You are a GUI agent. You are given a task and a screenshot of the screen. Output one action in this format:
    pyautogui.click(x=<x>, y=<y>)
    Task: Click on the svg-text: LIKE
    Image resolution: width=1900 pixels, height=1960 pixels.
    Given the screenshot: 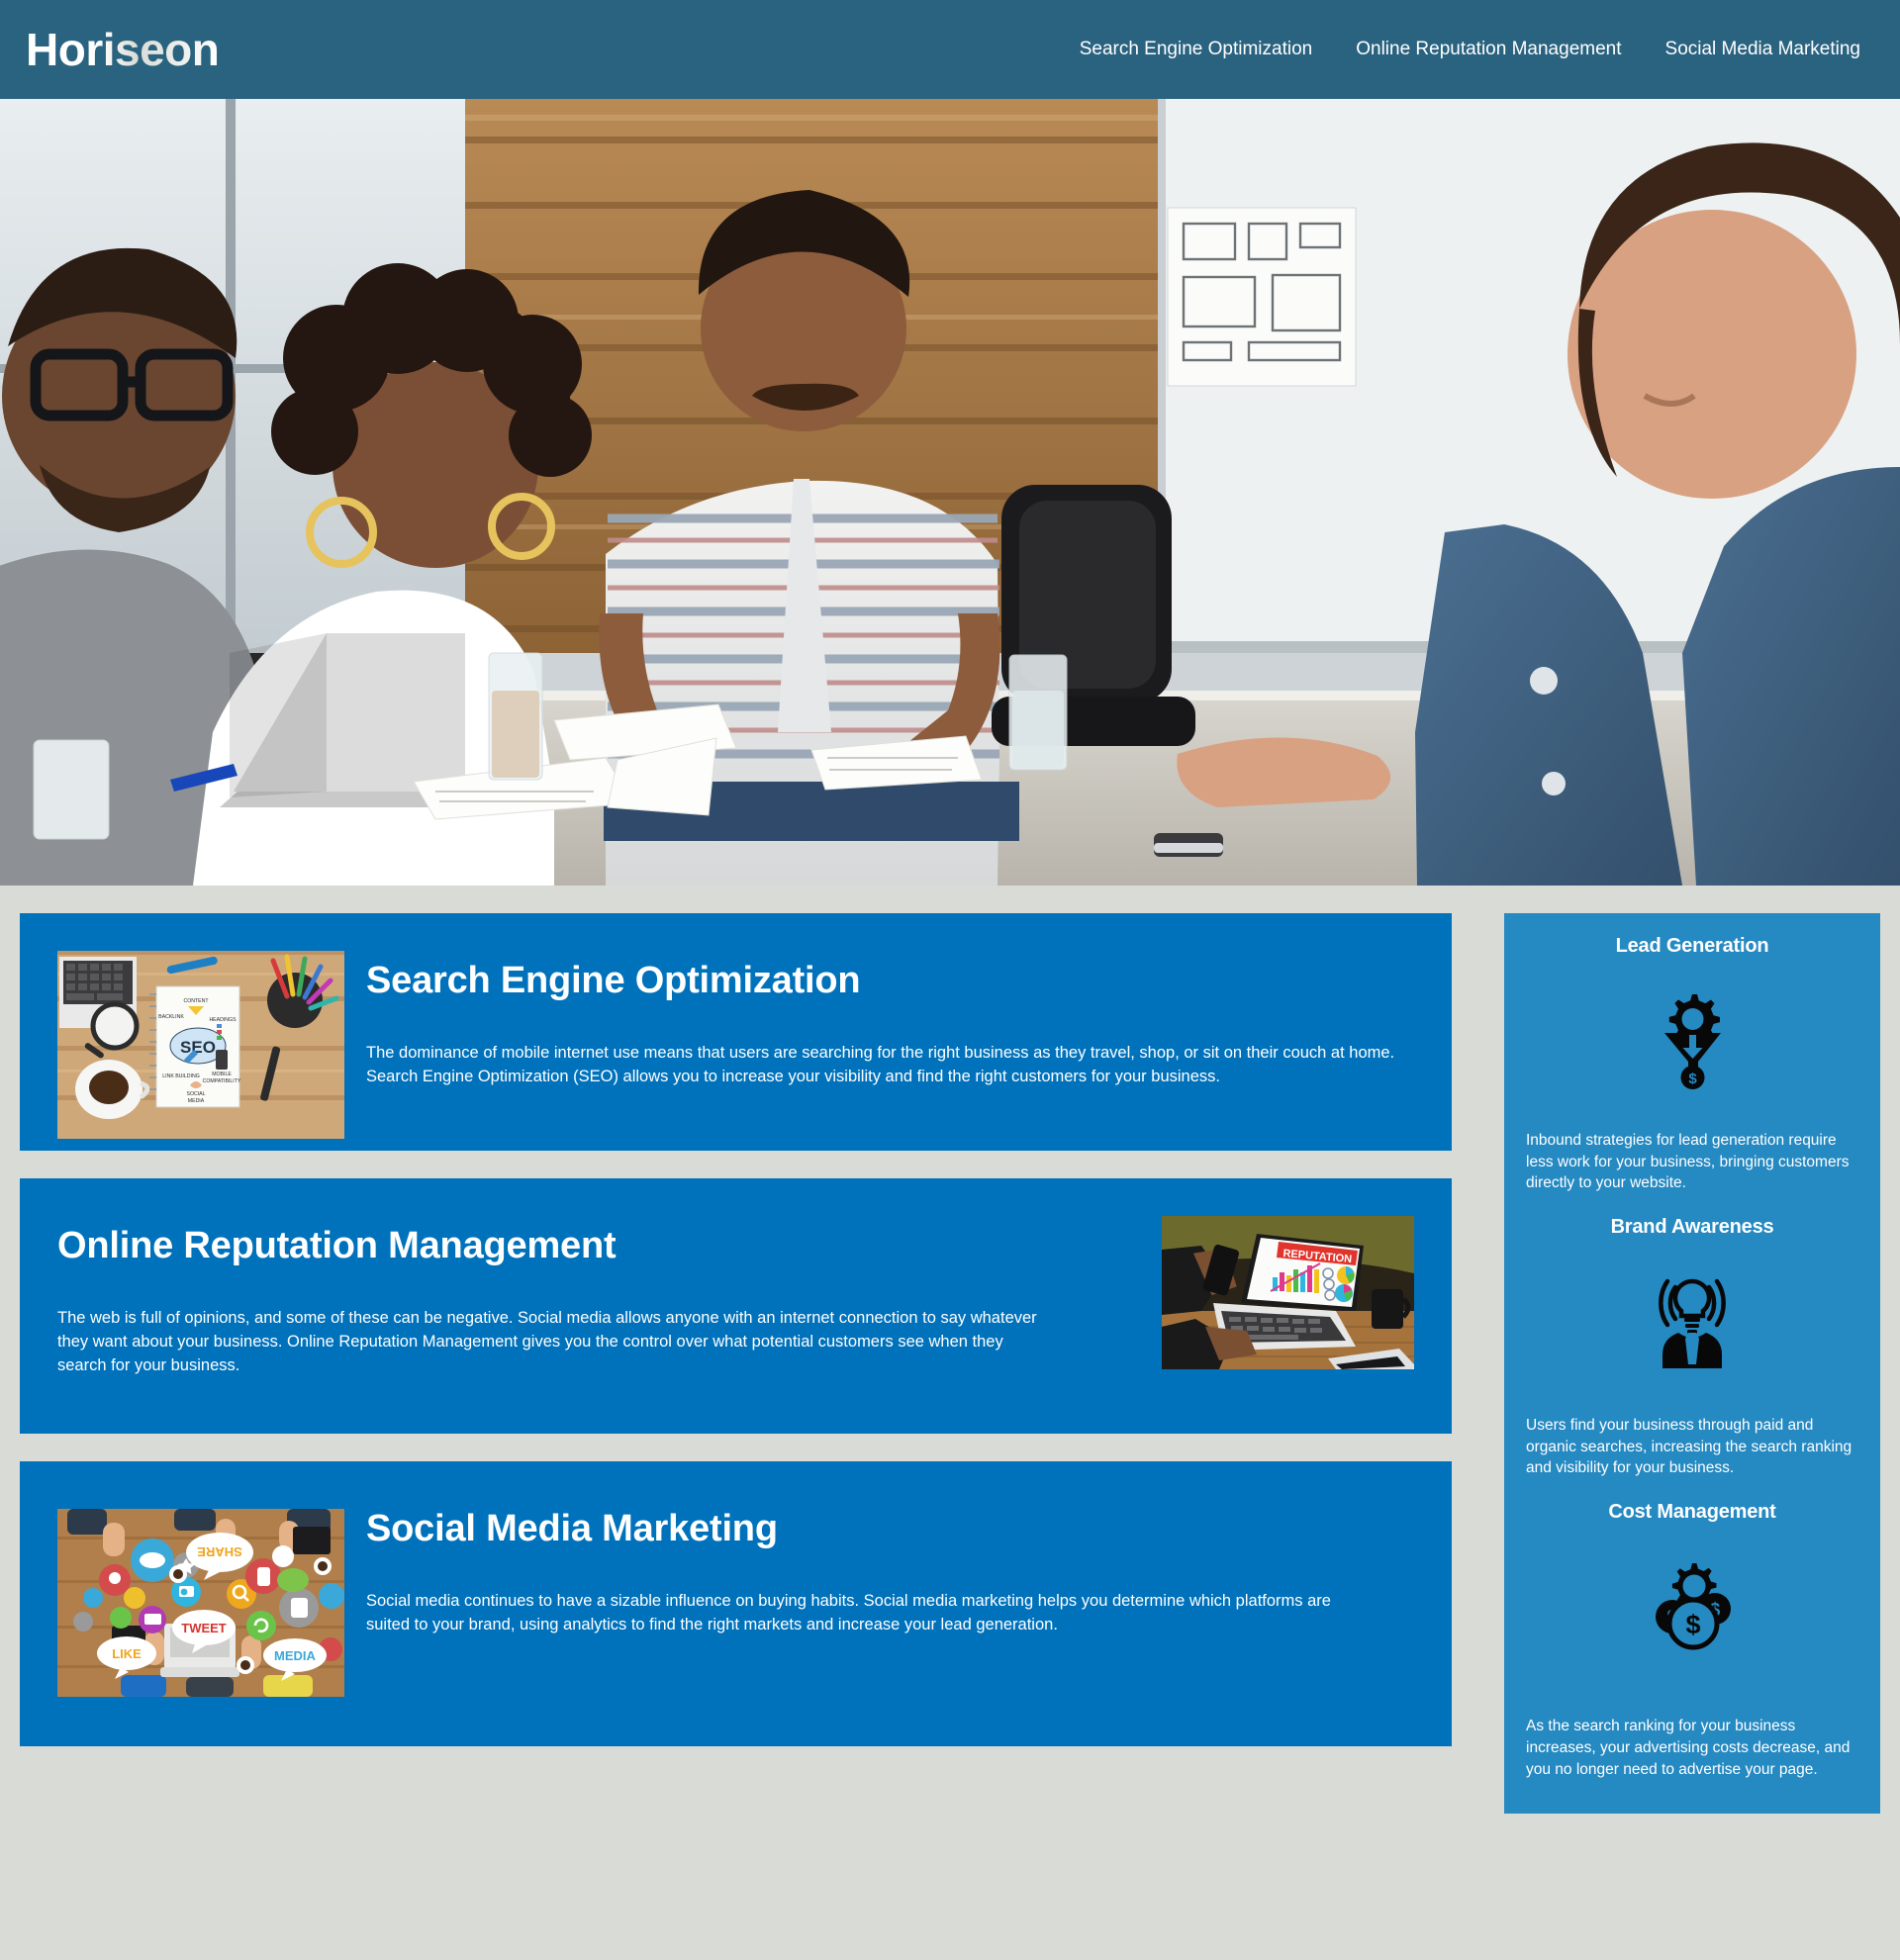 What is the action you would take?
    pyautogui.click(x=127, y=1653)
    